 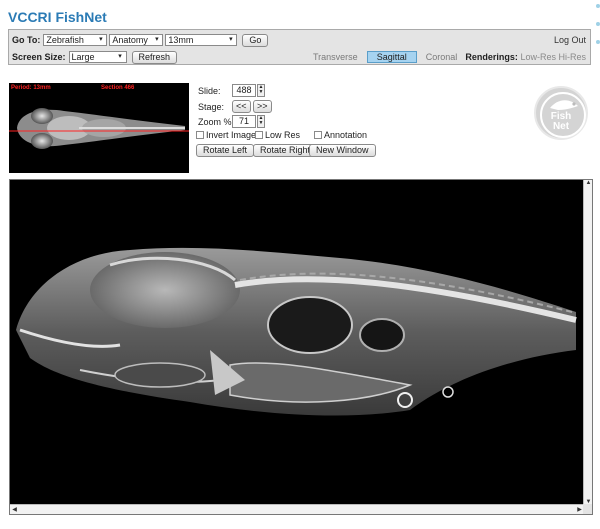 What do you see at coordinates (261, 90) in the screenshot?
I see `slide-stepper: ▲ ▼` at bounding box center [261, 90].